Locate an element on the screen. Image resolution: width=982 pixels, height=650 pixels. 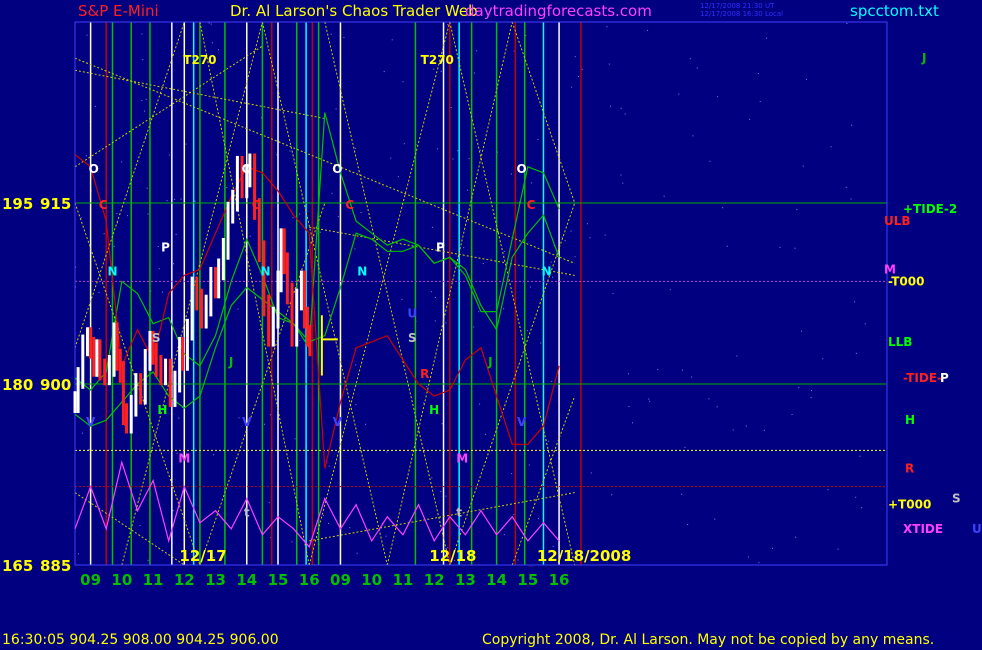
x-tick-label: 15 is located at coordinates (527, 580).